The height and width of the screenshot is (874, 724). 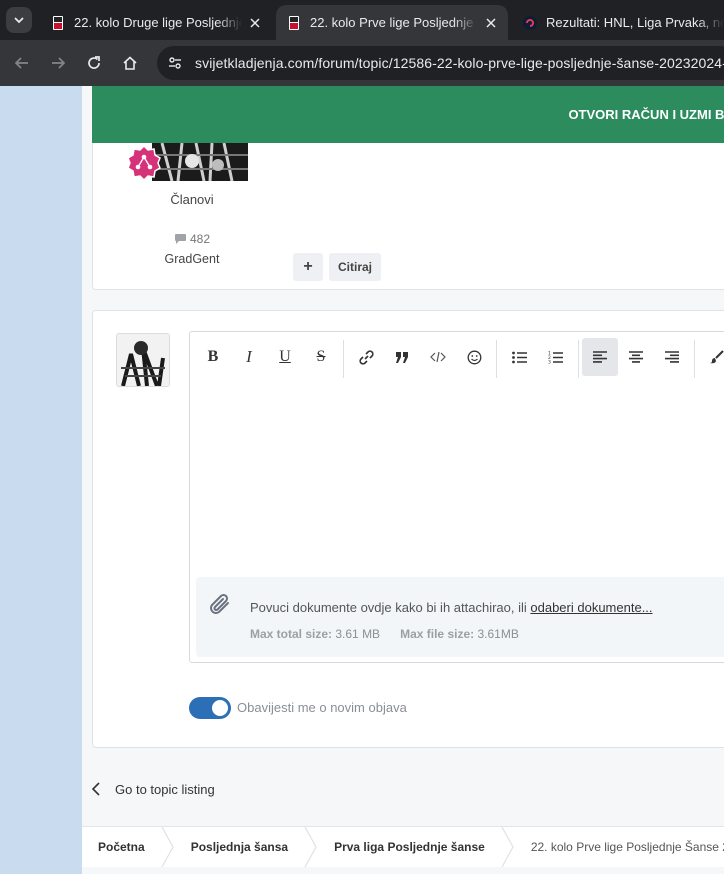 I want to click on bullet-list-icon, so click(x=519, y=357).